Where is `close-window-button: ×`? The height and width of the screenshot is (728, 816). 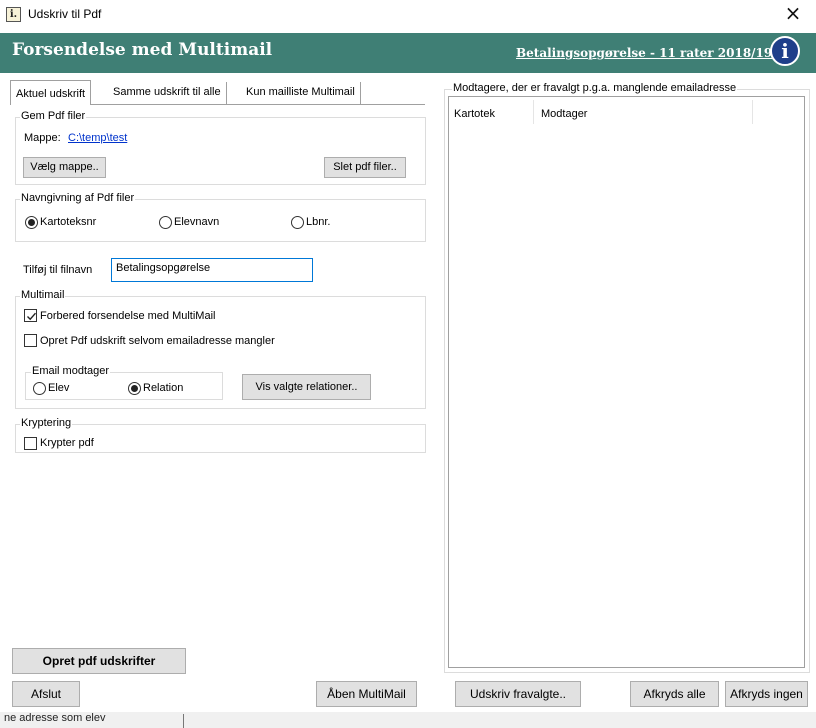
close-window-button: × is located at coordinates (793, 14).